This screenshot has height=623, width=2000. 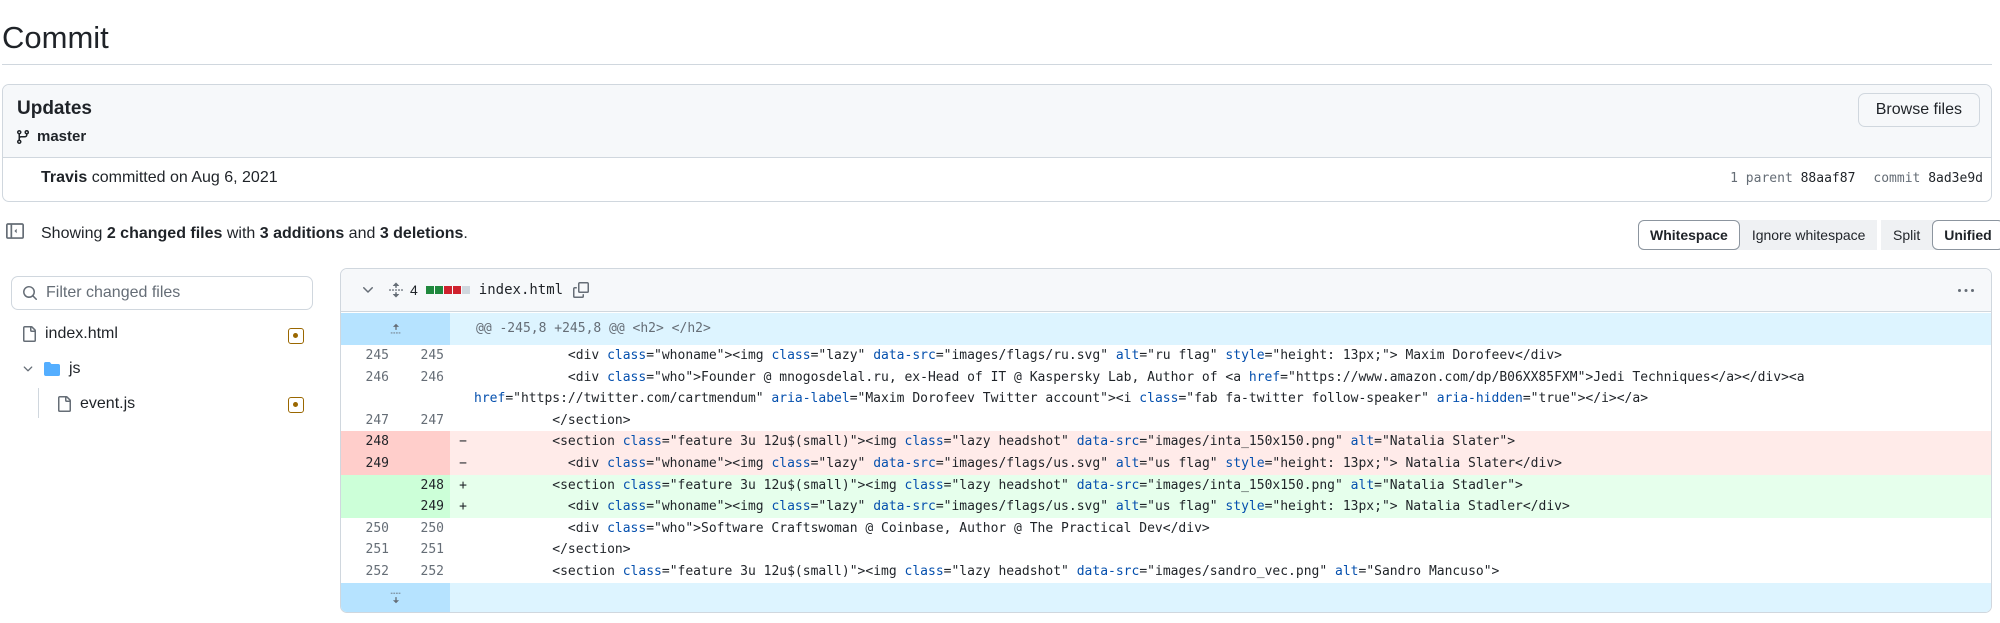 I want to click on new-line-number: 250, so click(x=422, y=529).